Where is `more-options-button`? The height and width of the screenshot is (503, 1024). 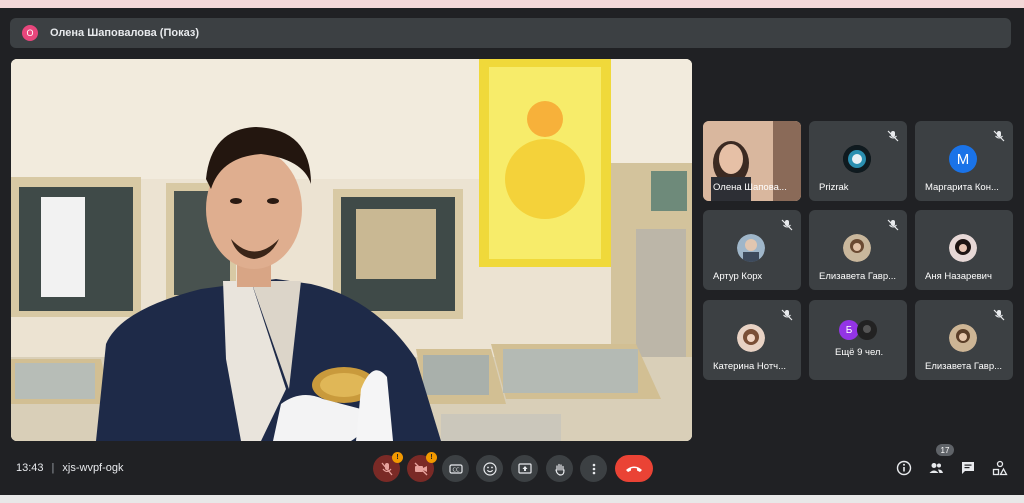
more-options-button is located at coordinates (593, 468).